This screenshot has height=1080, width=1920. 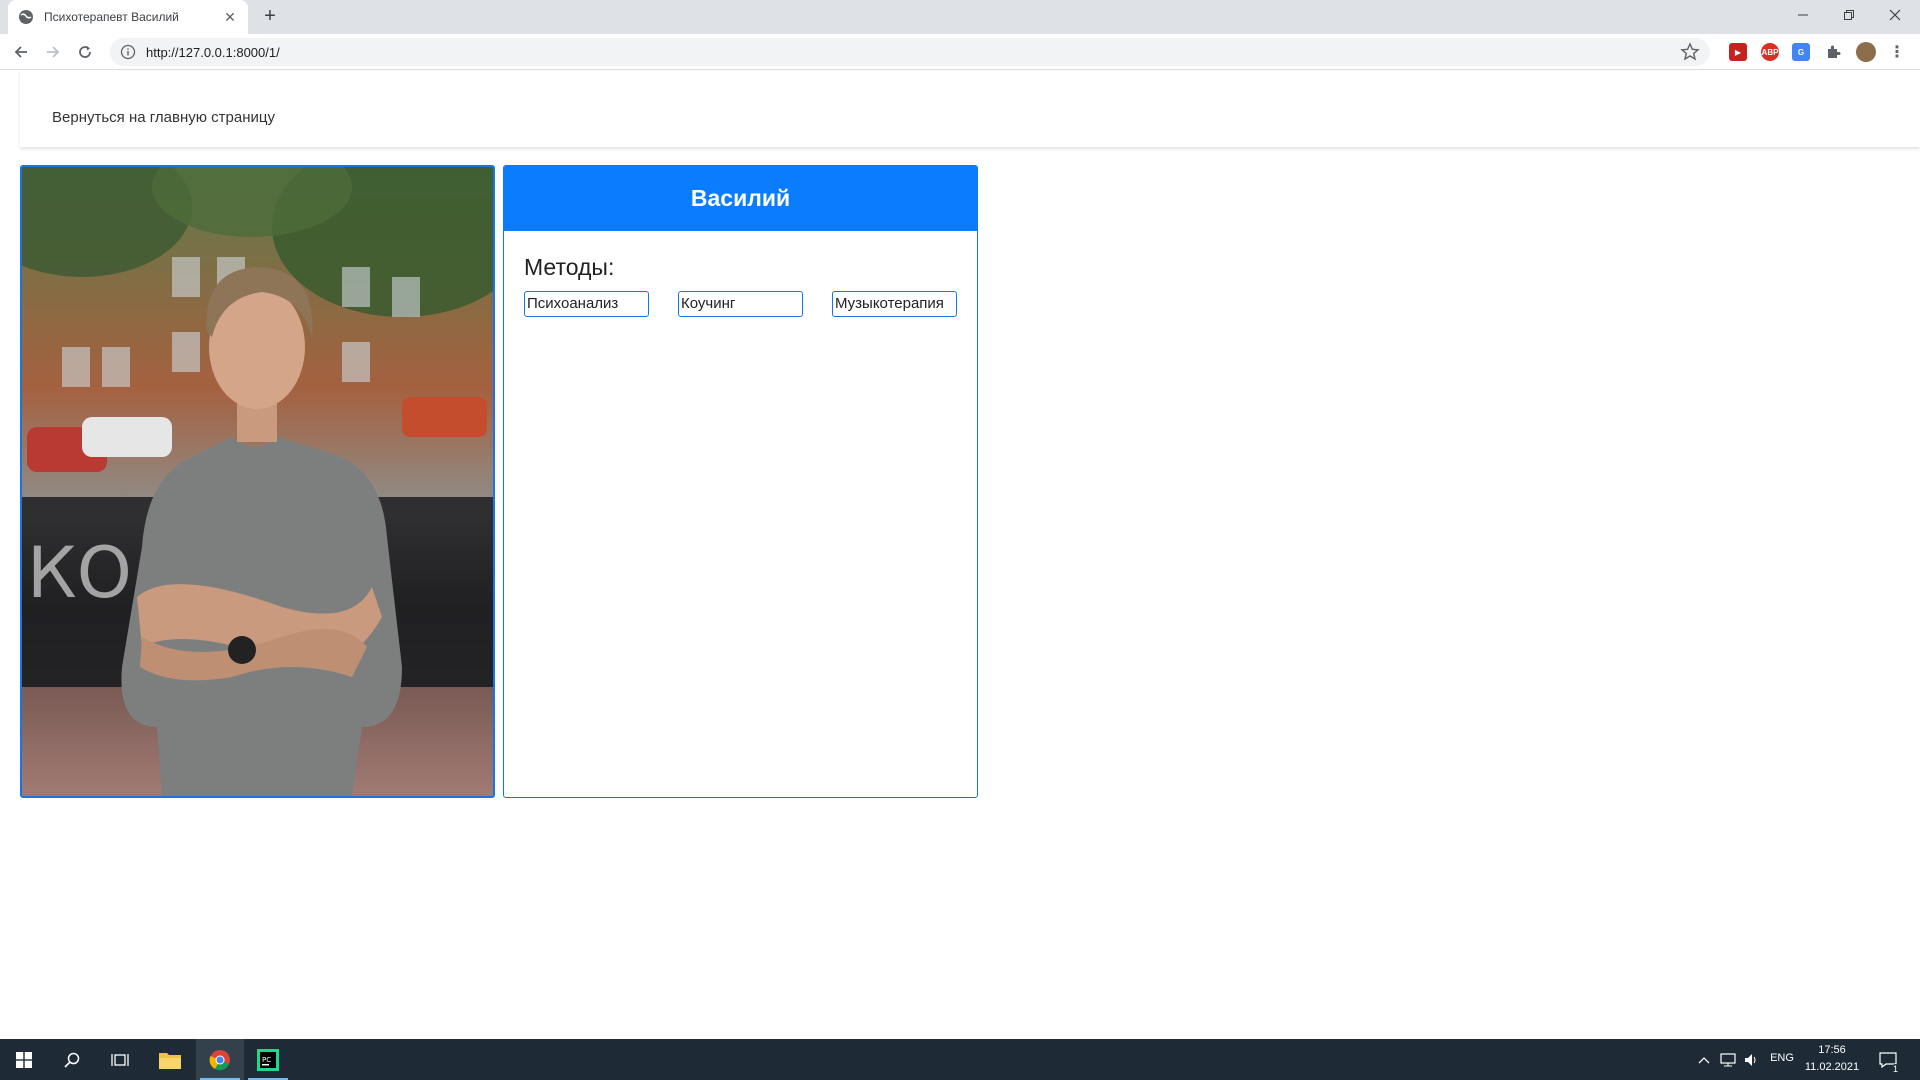 What do you see at coordinates (910, 52) in the screenshot?
I see `address-bar: http://127.0.0.1:8000/1/` at bounding box center [910, 52].